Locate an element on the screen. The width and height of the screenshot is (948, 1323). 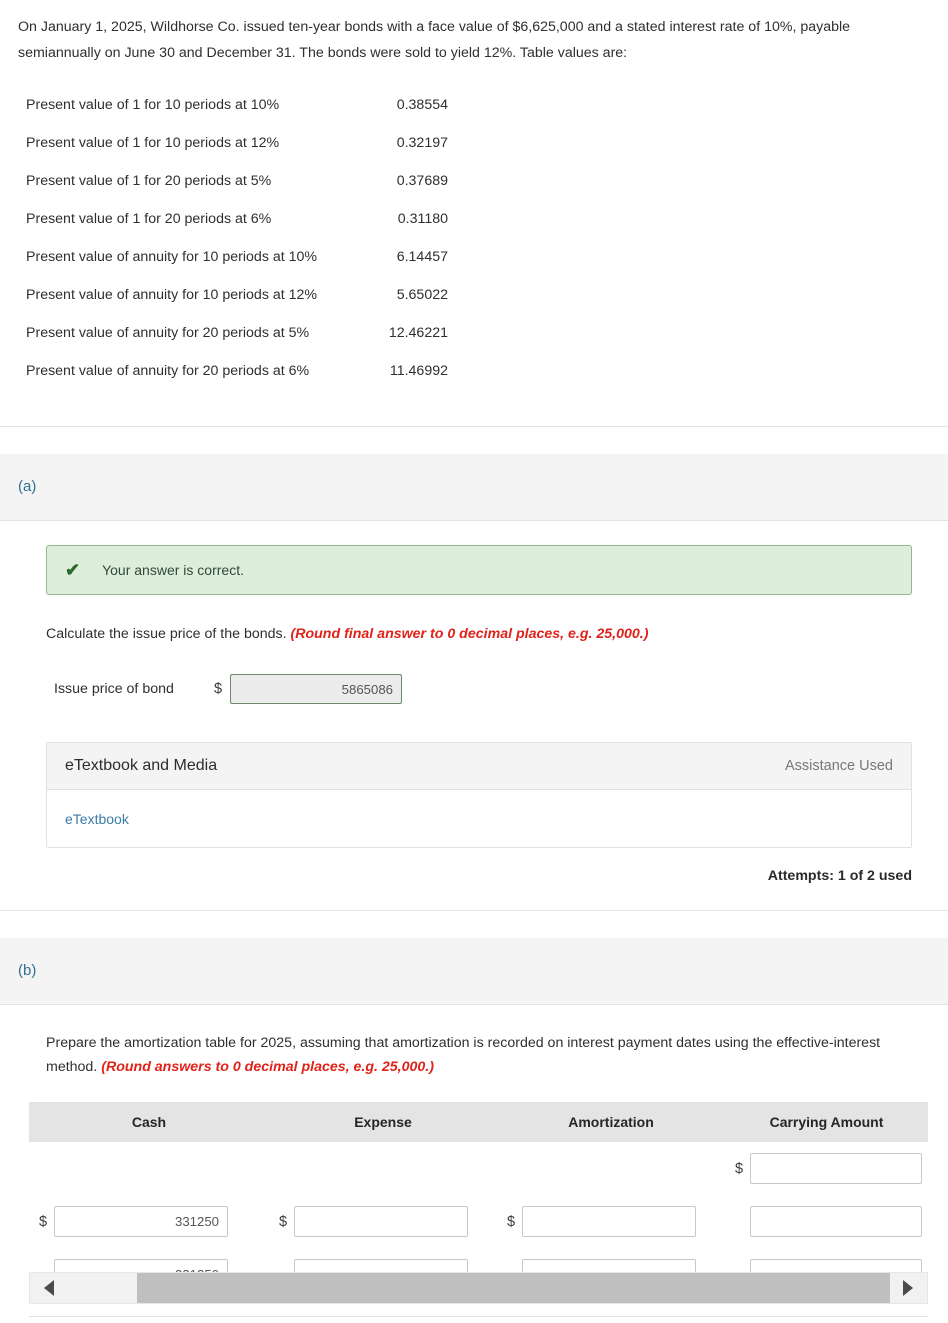
pv-label: Present value of 1 for 10 periods at 12% is located at coordinates (153, 143).